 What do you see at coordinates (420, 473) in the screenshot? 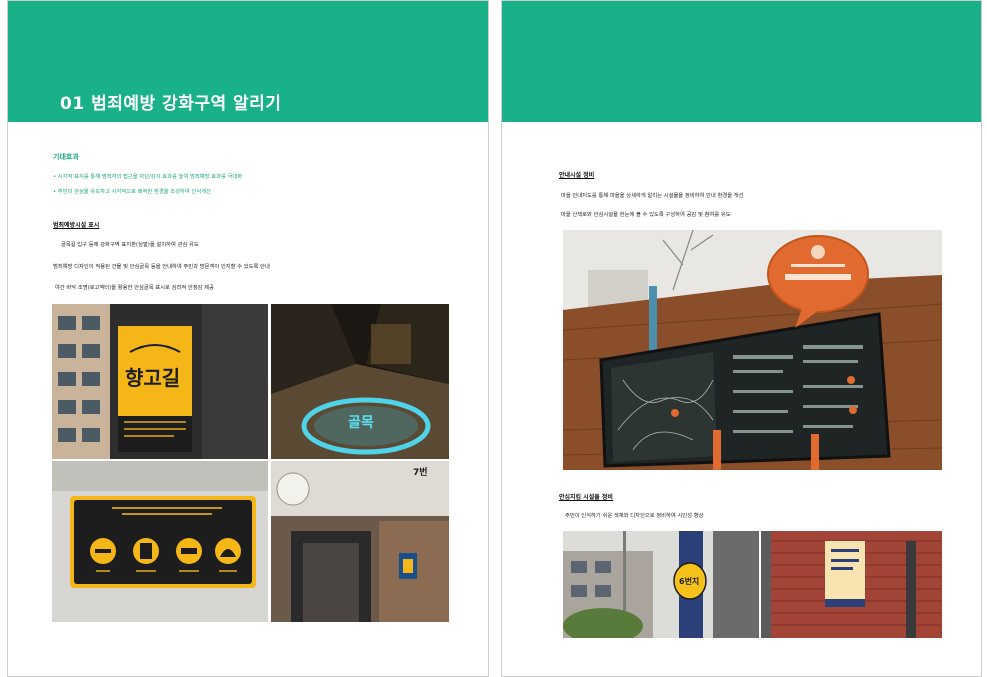
I see `footprint-sign-text: 7번` at bounding box center [420, 473].